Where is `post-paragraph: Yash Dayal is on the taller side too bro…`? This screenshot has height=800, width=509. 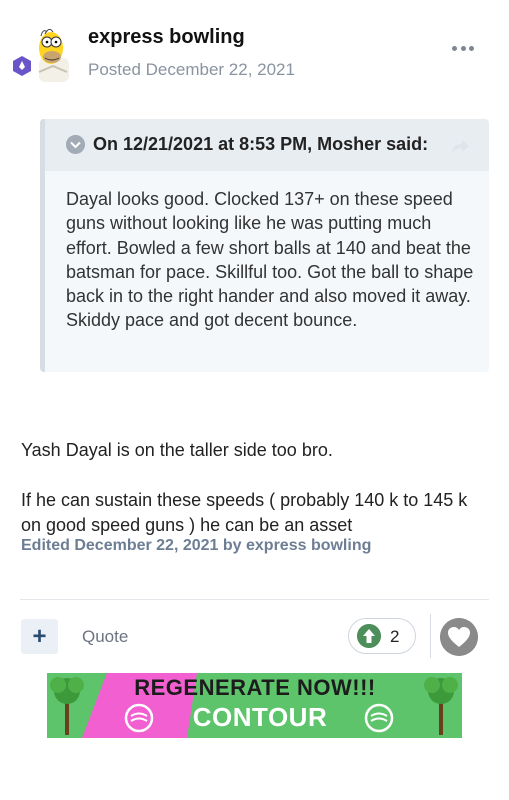 post-paragraph: Yash Dayal is on the taller side too bro… is located at coordinates (177, 450).